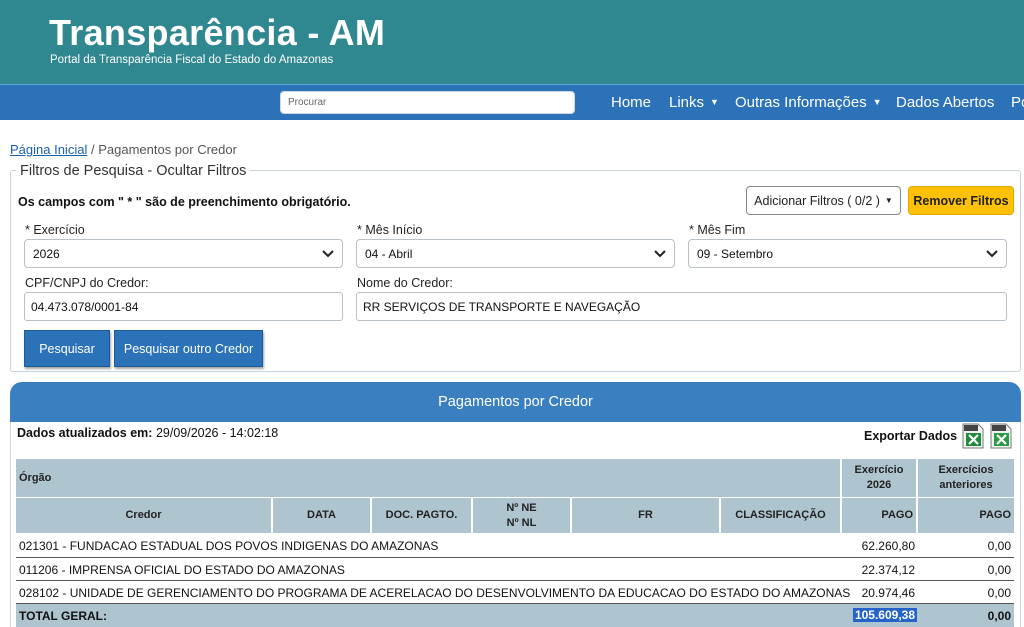 This screenshot has height=627, width=1024. Describe the element at coordinates (217, 33) in the screenshot. I see `site-title: Transparência - AM` at that location.